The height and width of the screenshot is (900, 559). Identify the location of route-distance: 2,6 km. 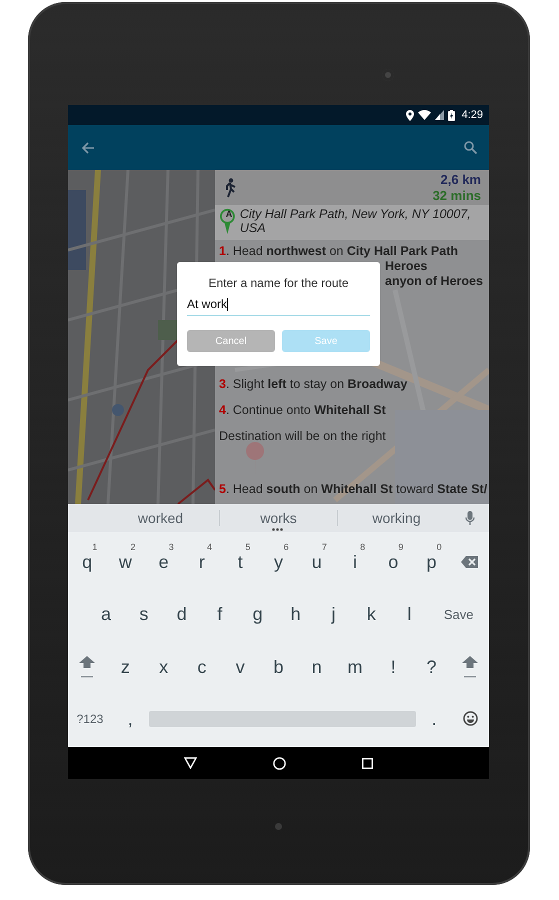
(460, 180).